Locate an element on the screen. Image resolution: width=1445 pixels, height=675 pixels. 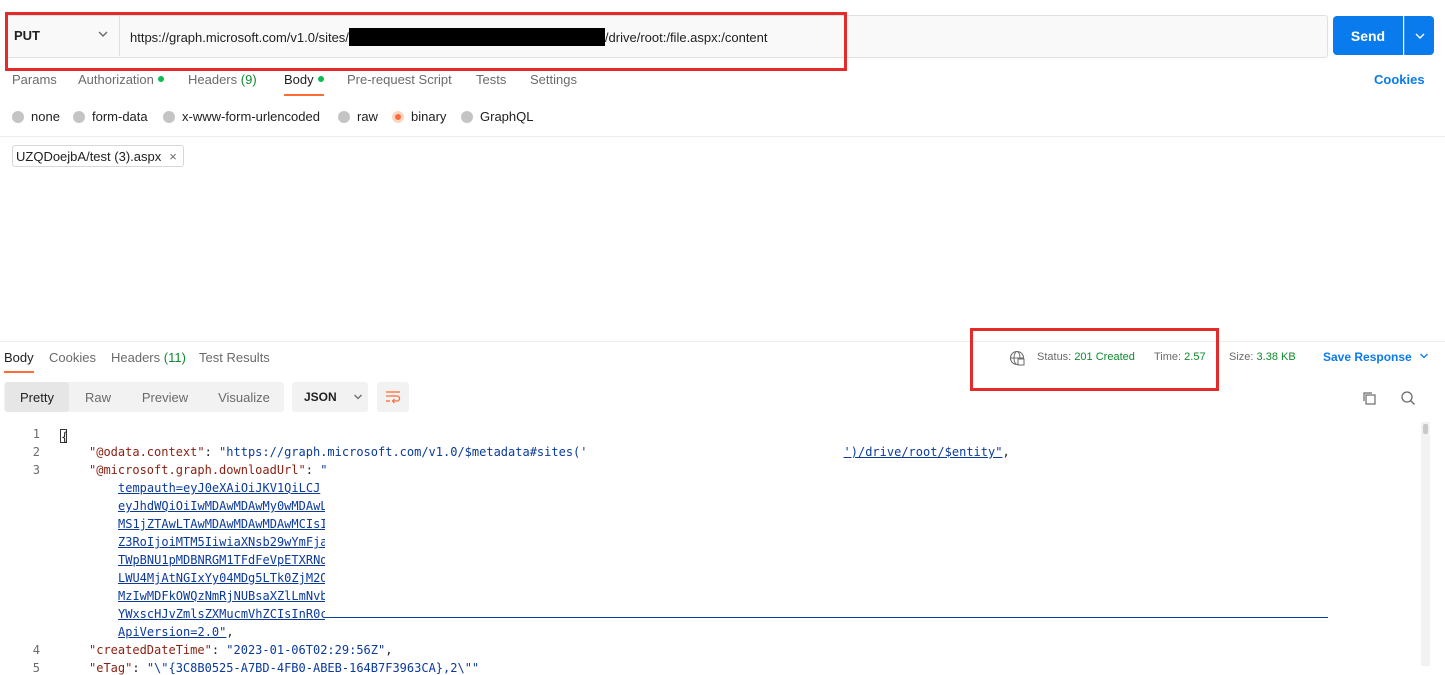
text-cursor: { is located at coordinates (64, 436).